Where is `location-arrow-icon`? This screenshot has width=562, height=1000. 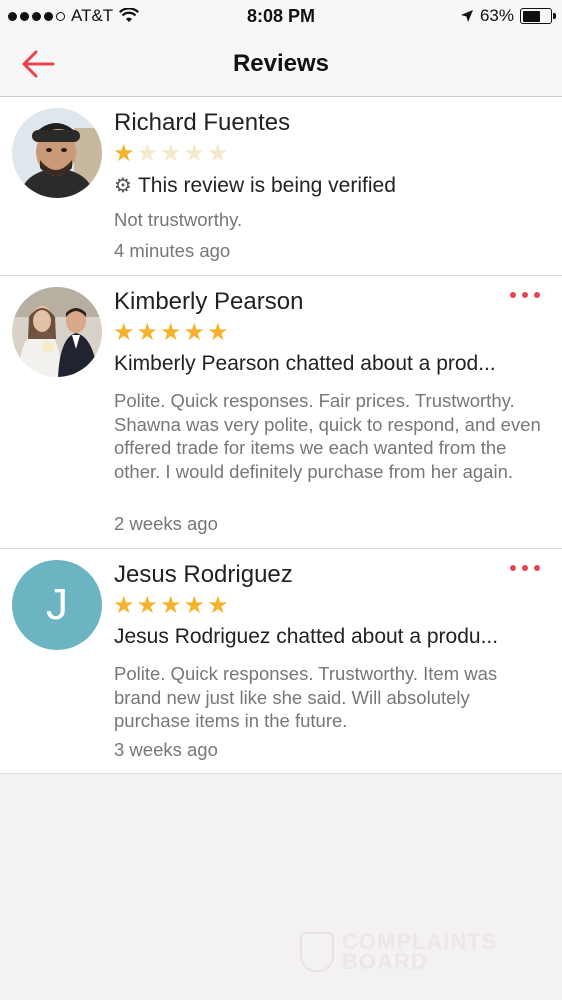 location-arrow-icon is located at coordinates (466, 16).